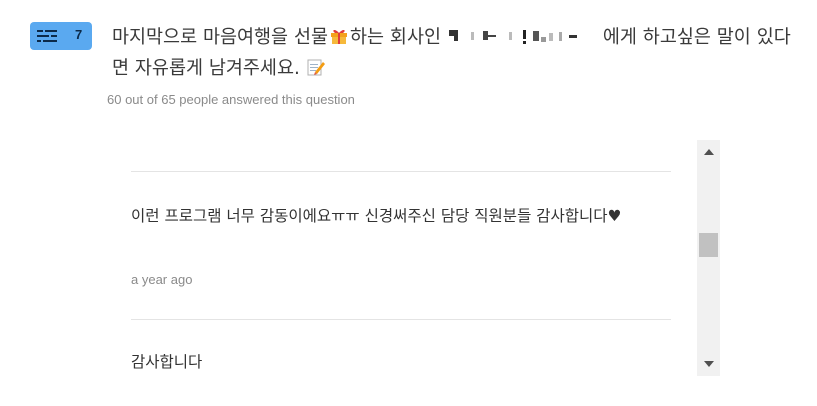 This screenshot has width=817, height=406. Describe the element at coordinates (167, 362) in the screenshot. I see `answer-text: 감사합니다` at that location.